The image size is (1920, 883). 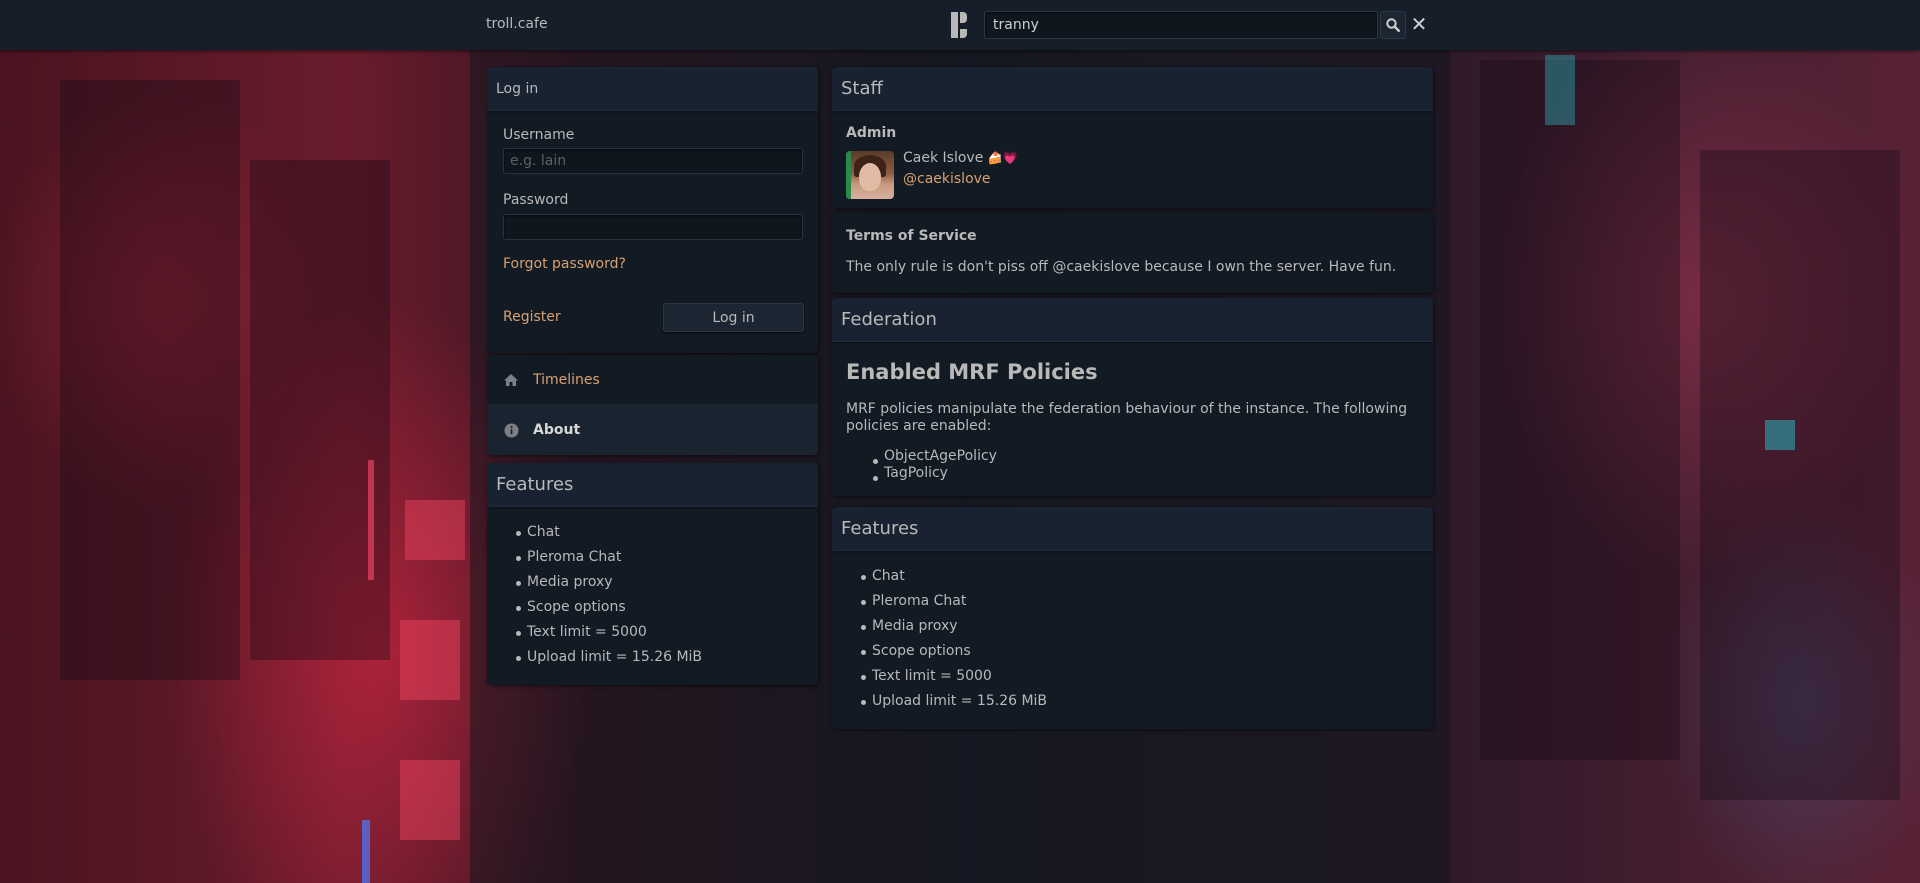 What do you see at coordinates (943, 158) in the screenshot?
I see `staff-display-name: Caek Islove` at bounding box center [943, 158].